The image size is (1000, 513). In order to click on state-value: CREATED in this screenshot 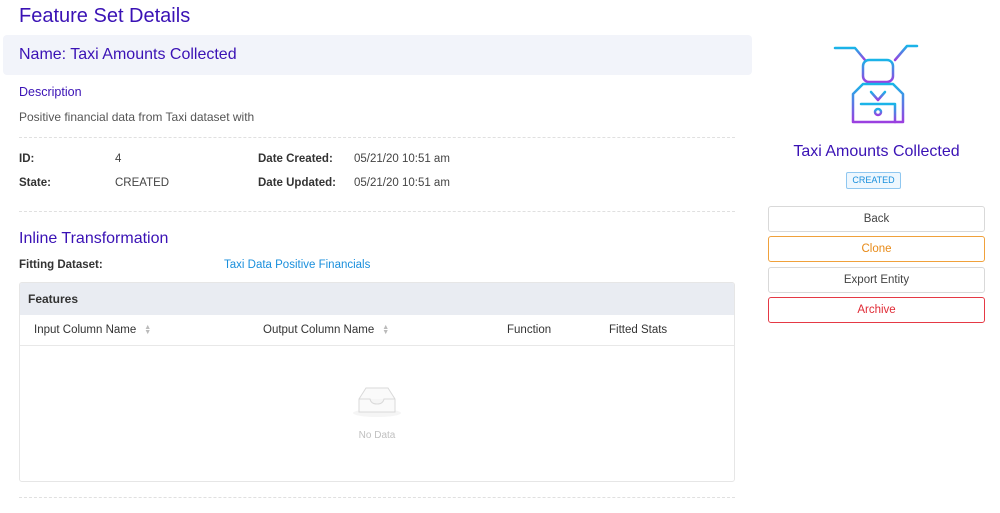, I will do `click(142, 183)`.